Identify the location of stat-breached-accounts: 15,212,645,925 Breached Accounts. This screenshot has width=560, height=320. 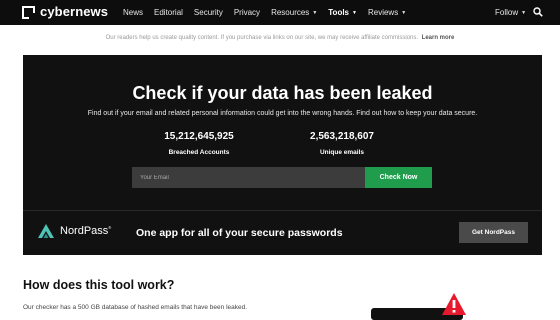
(199, 143).